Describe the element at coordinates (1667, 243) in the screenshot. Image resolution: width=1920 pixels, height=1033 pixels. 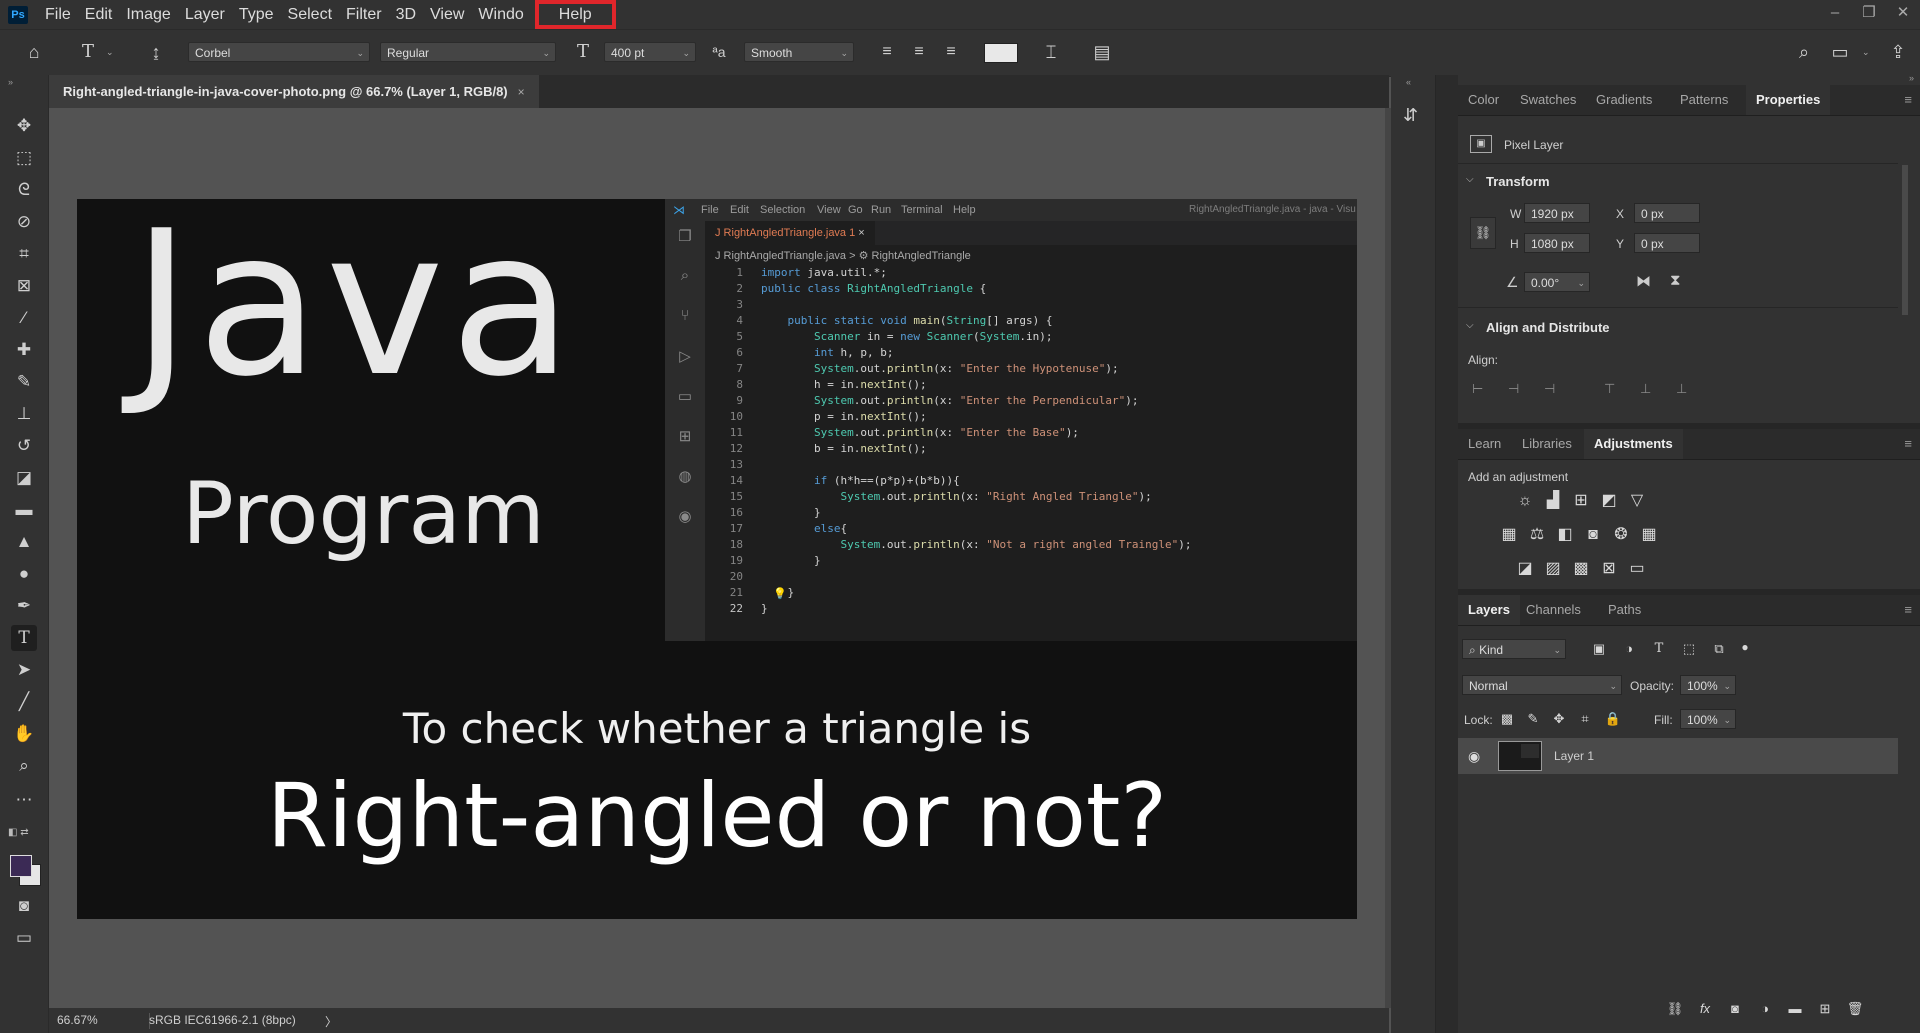
I see `y-input: 0 px` at that location.